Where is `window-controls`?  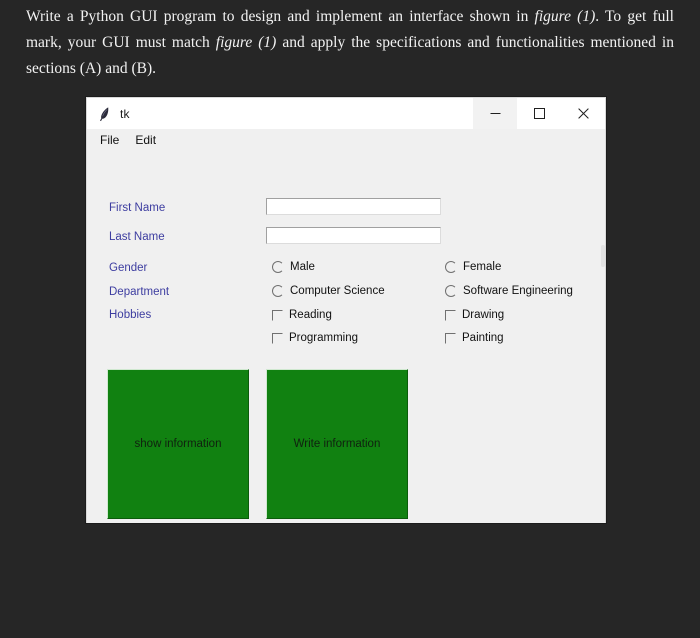 window-controls is located at coordinates (539, 113).